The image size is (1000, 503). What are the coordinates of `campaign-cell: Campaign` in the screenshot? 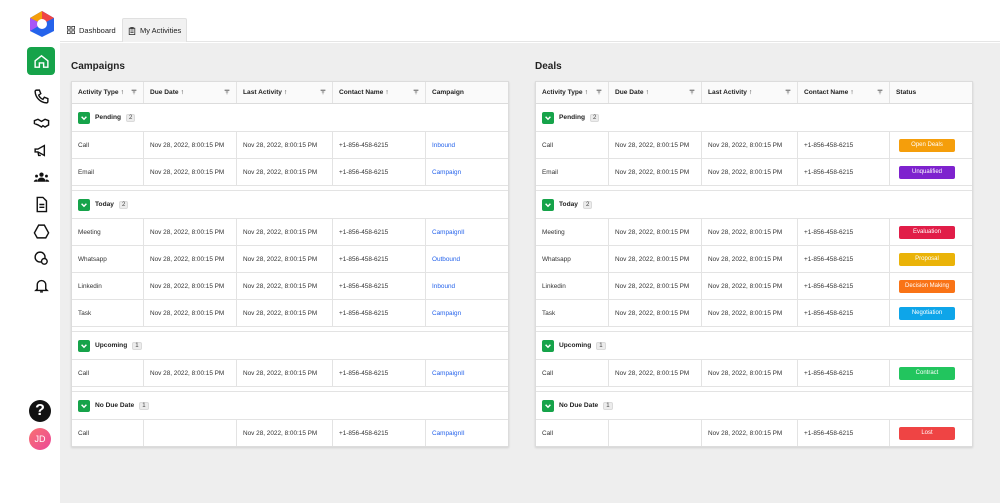 It's located at (467, 313).